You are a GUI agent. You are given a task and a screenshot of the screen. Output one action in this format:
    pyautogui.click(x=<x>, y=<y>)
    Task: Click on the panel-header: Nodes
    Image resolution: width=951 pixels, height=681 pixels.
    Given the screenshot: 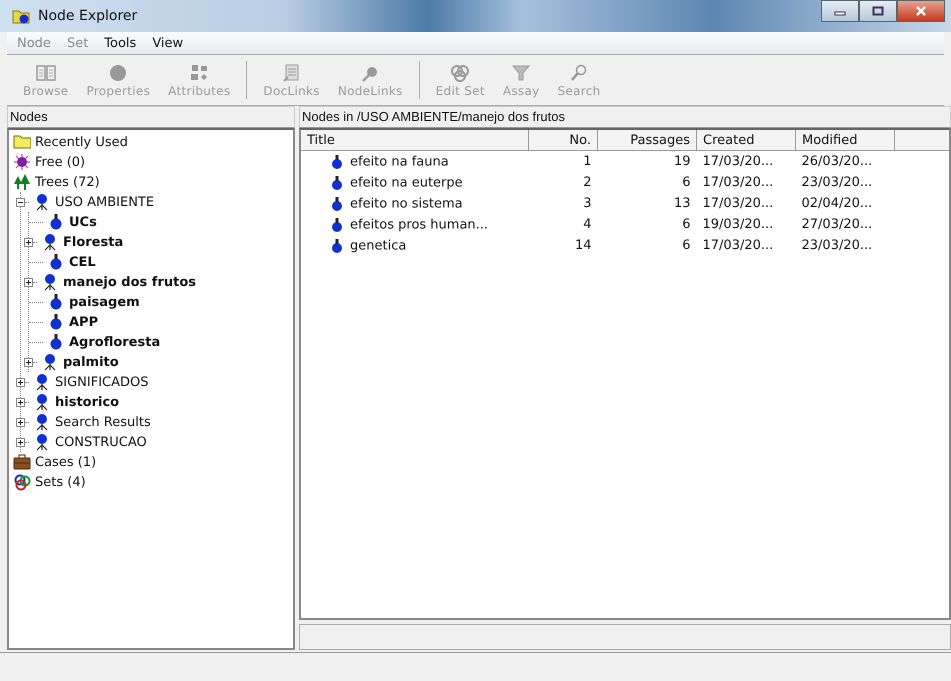 What is the action you would take?
    pyautogui.click(x=151, y=117)
    